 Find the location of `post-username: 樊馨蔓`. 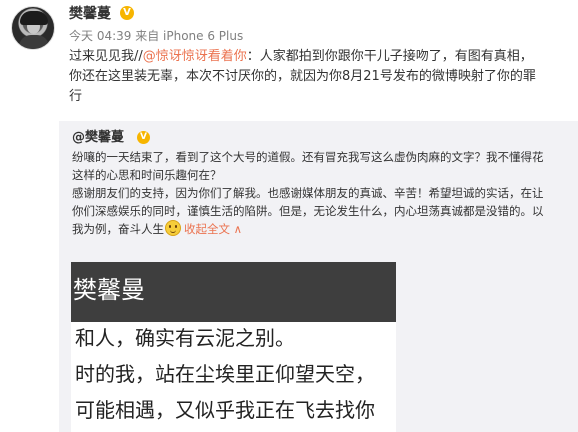

post-username: 樊馨蔓 is located at coordinates (90, 14).